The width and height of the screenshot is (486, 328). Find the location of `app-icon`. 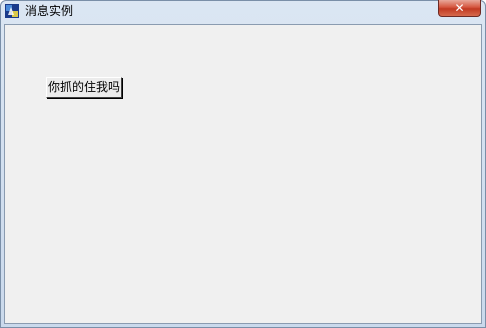

app-icon is located at coordinates (12, 11).